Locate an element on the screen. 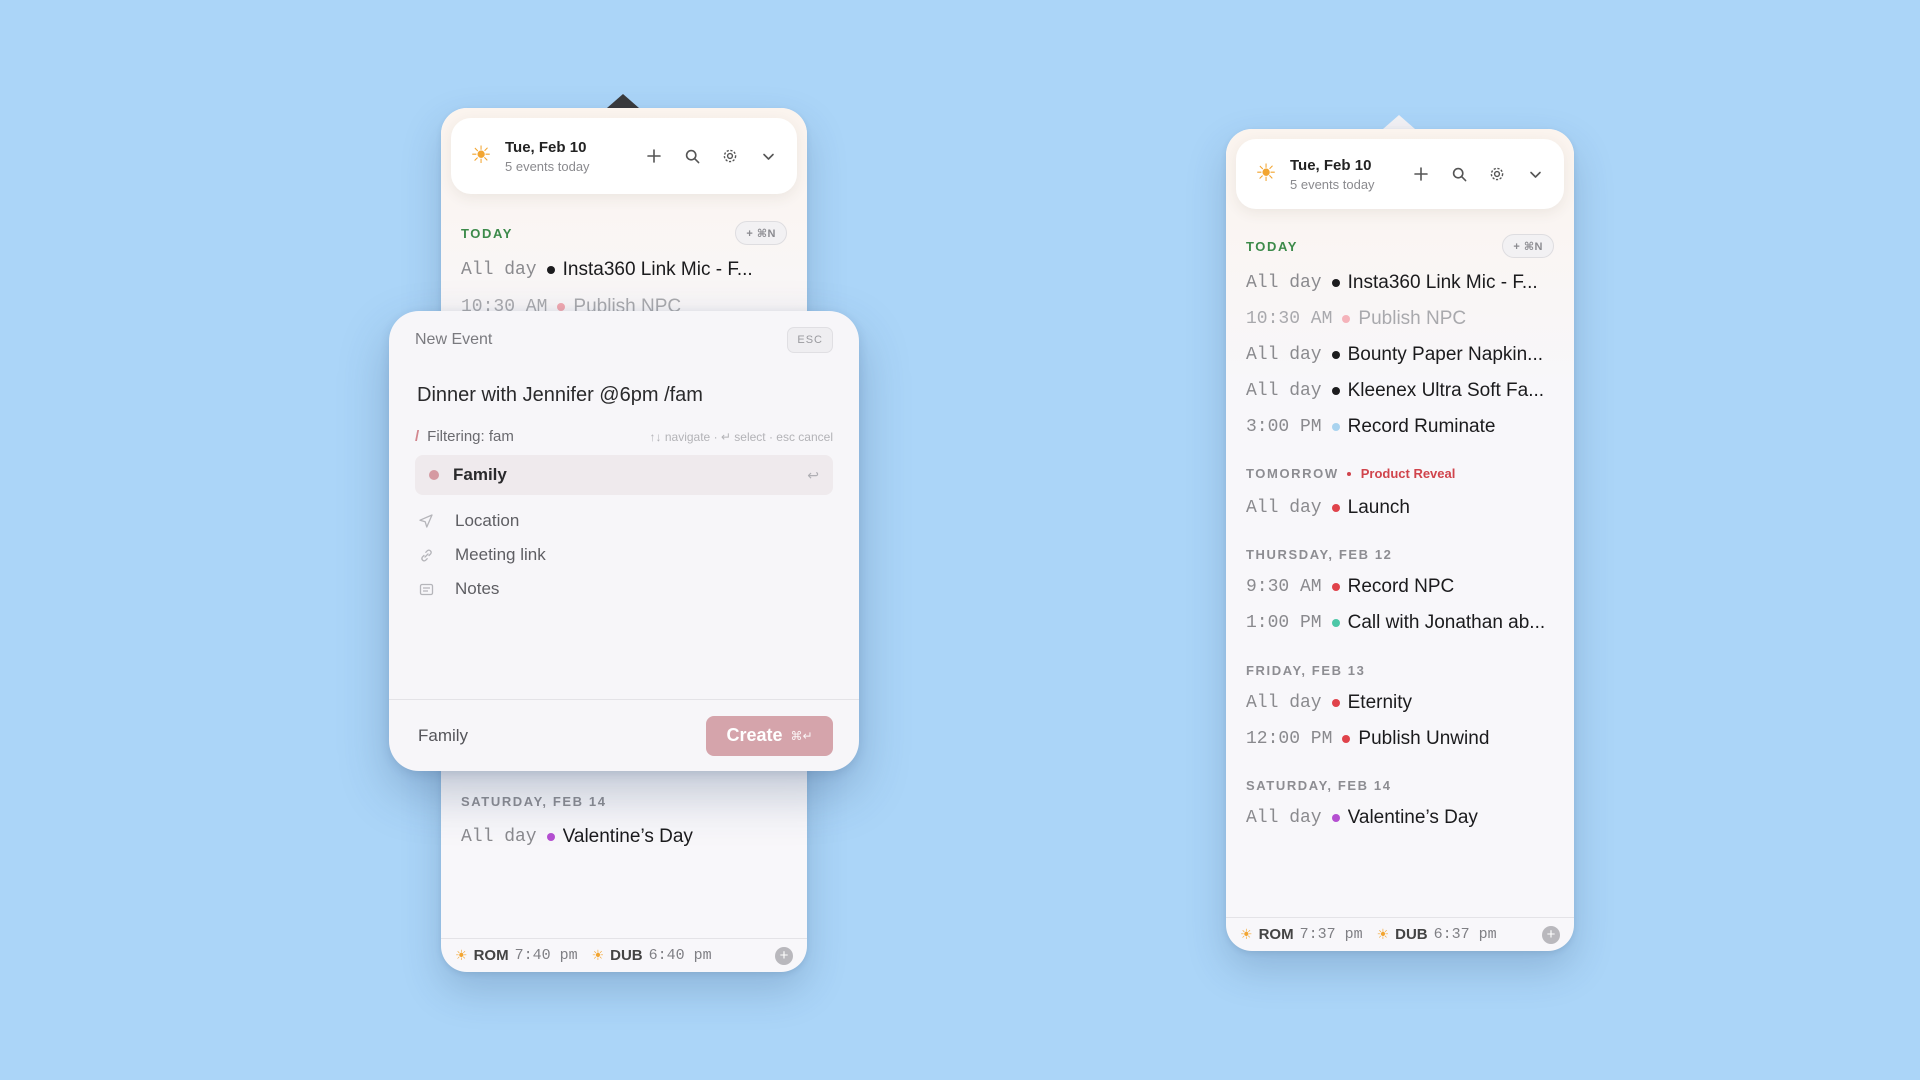 Image resolution: width=1920 pixels, height=1080 pixels. popover-arrow is located at coordinates (1399, 122).